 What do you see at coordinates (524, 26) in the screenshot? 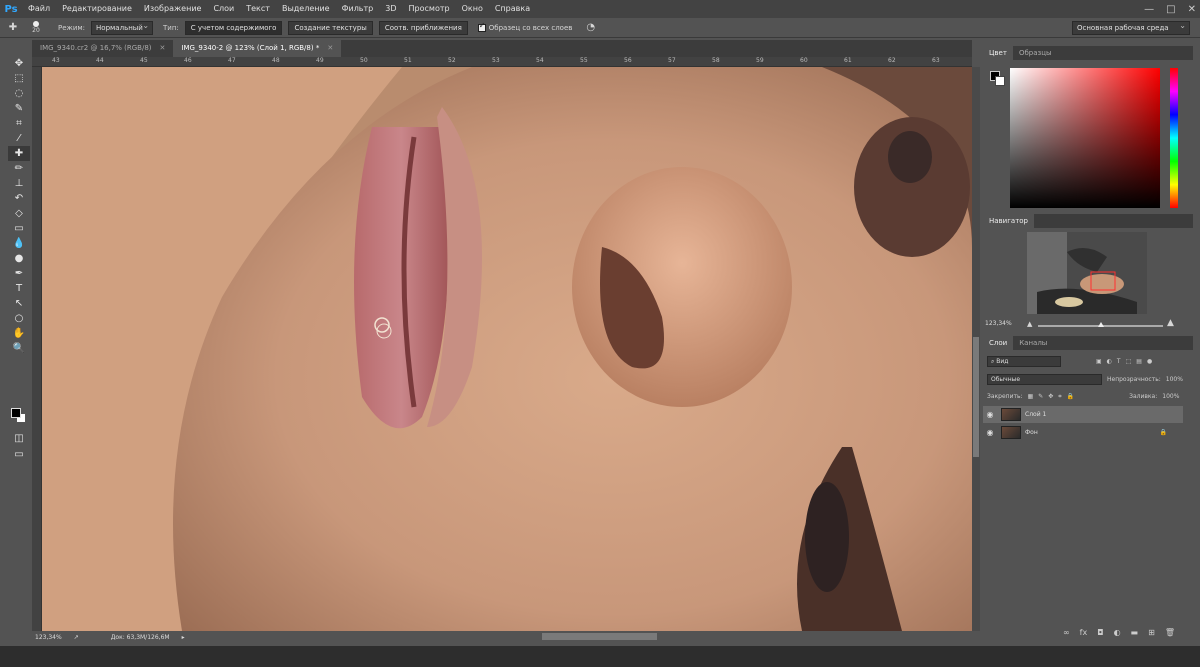
I see `sample-all-layers-checkbox: Образец со всех слоев` at bounding box center [524, 26].